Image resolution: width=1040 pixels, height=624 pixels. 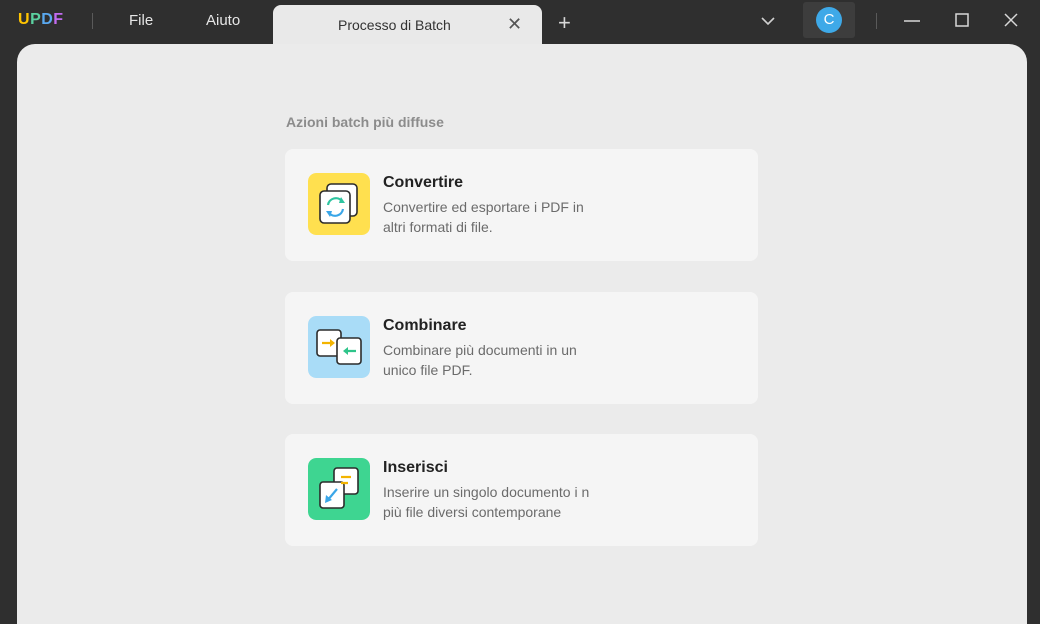 What do you see at coordinates (876, 21) in the screenshot?
I see `window-controls-divider` at bounding box center [876, 21].